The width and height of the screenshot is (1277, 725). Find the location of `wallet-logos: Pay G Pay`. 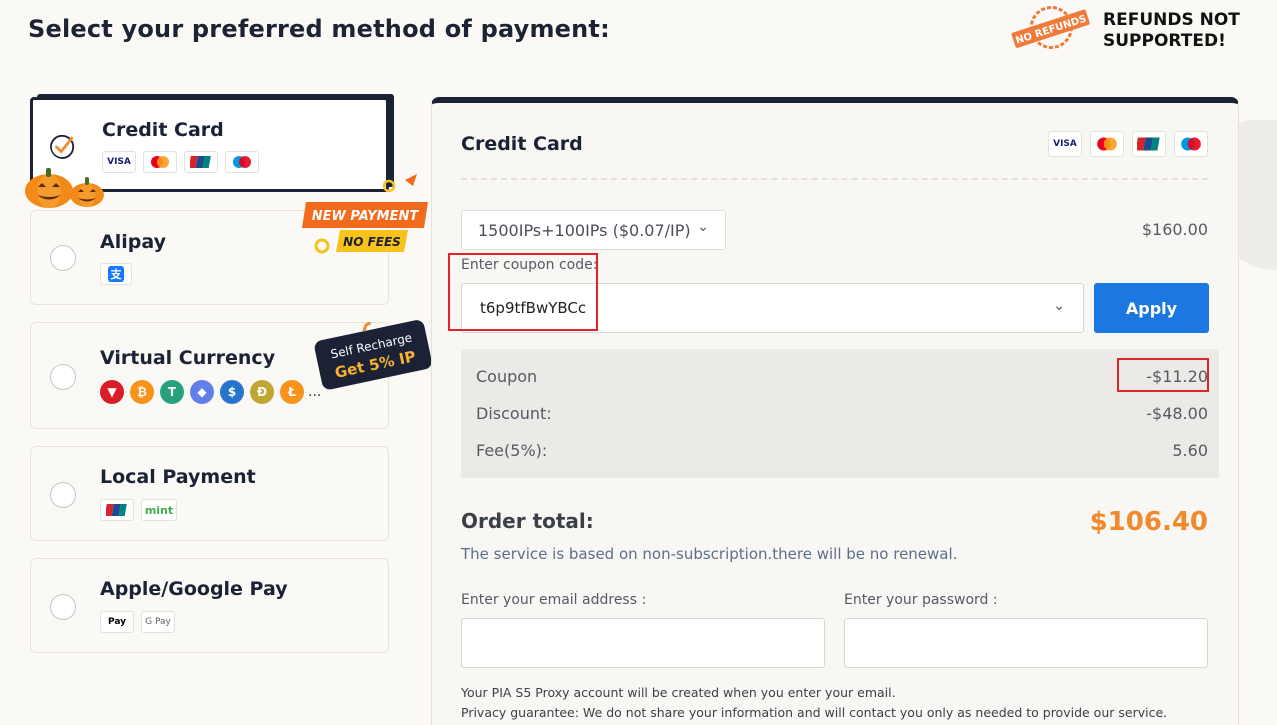

wallet-logos: Pay G Pay is located at coordinates (137, 622).